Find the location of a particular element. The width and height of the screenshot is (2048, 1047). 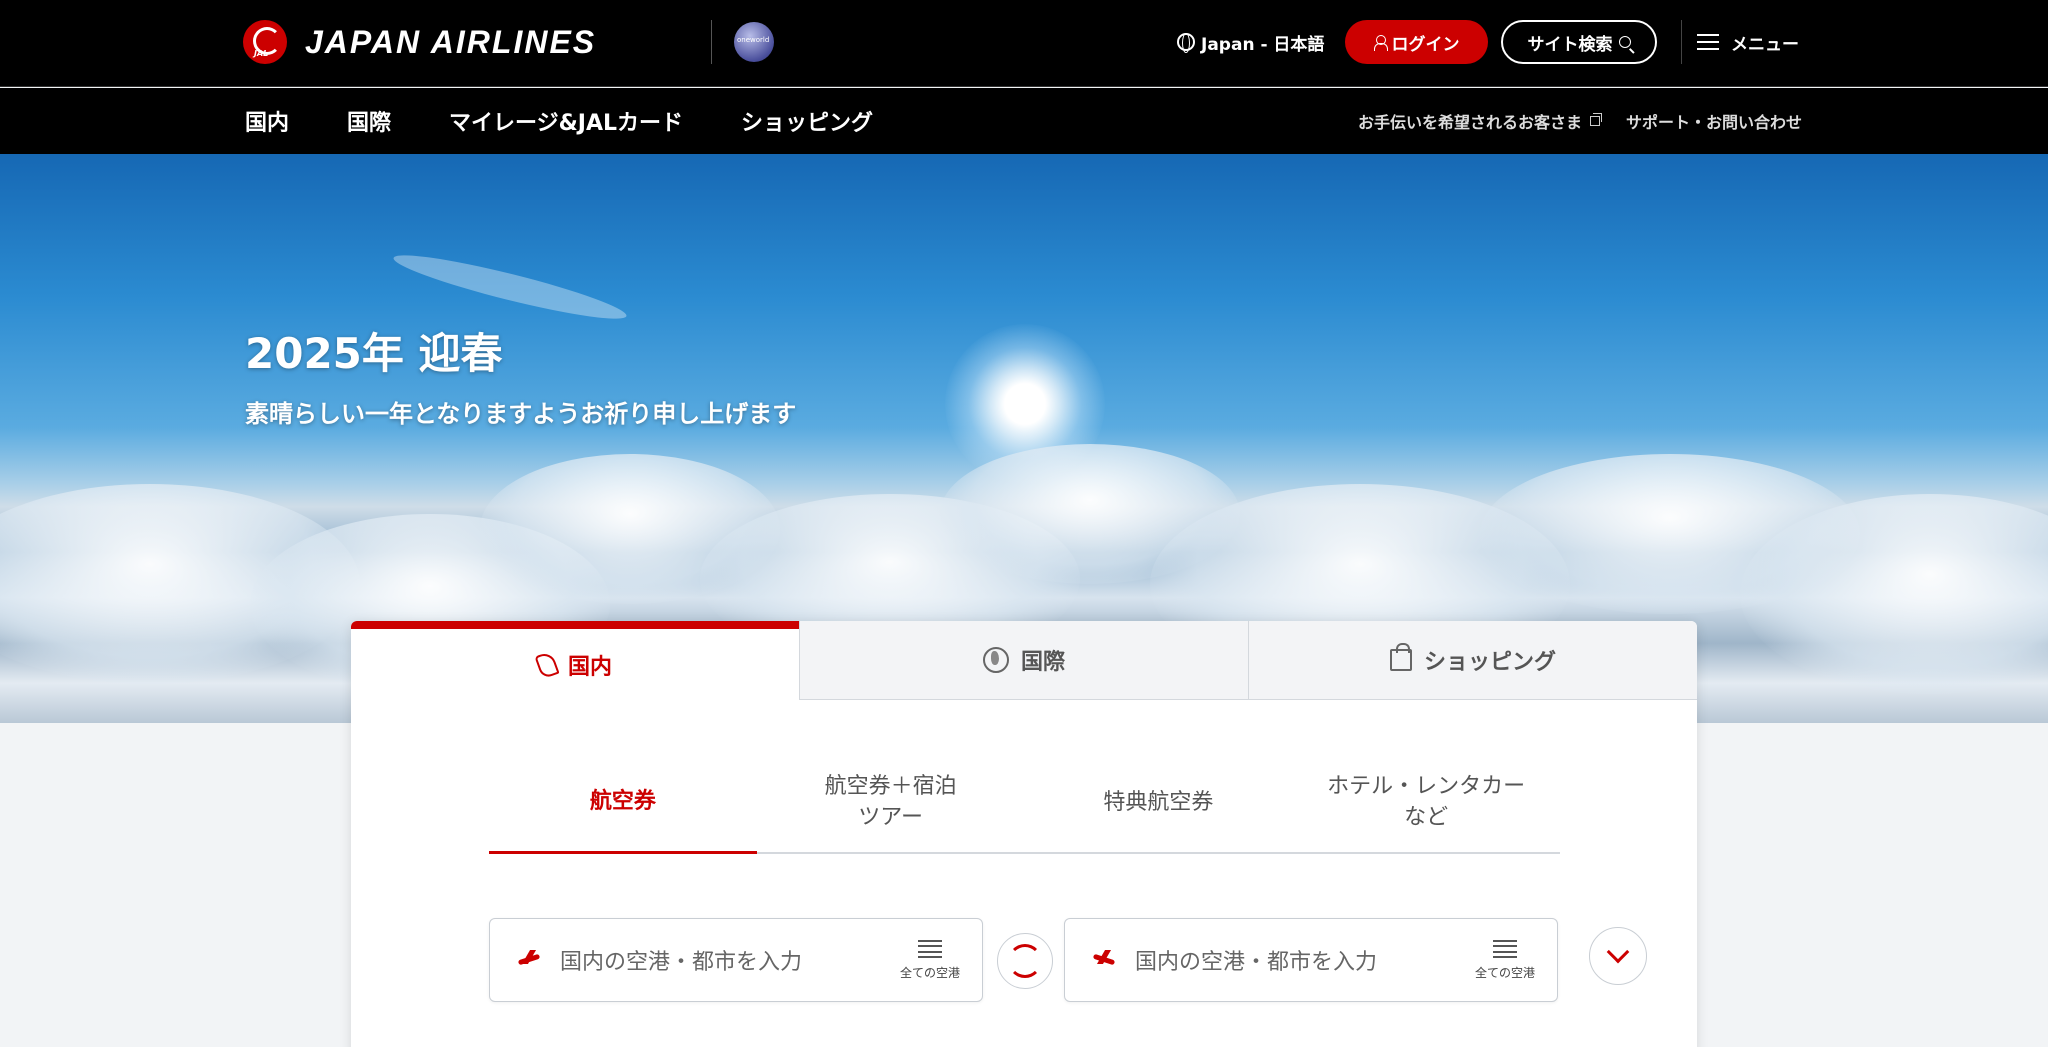

login-button: ログイン is located at coordinates (1416, 42).